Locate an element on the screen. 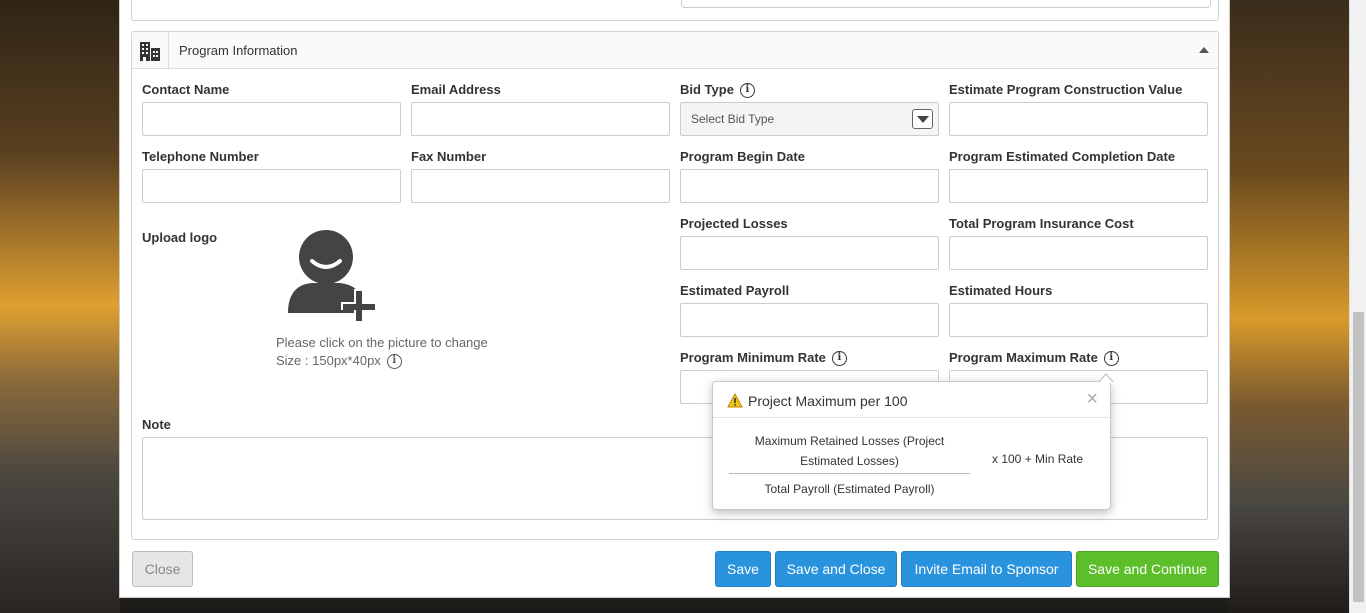  fax-number-input is located at coordinates (540, 186).